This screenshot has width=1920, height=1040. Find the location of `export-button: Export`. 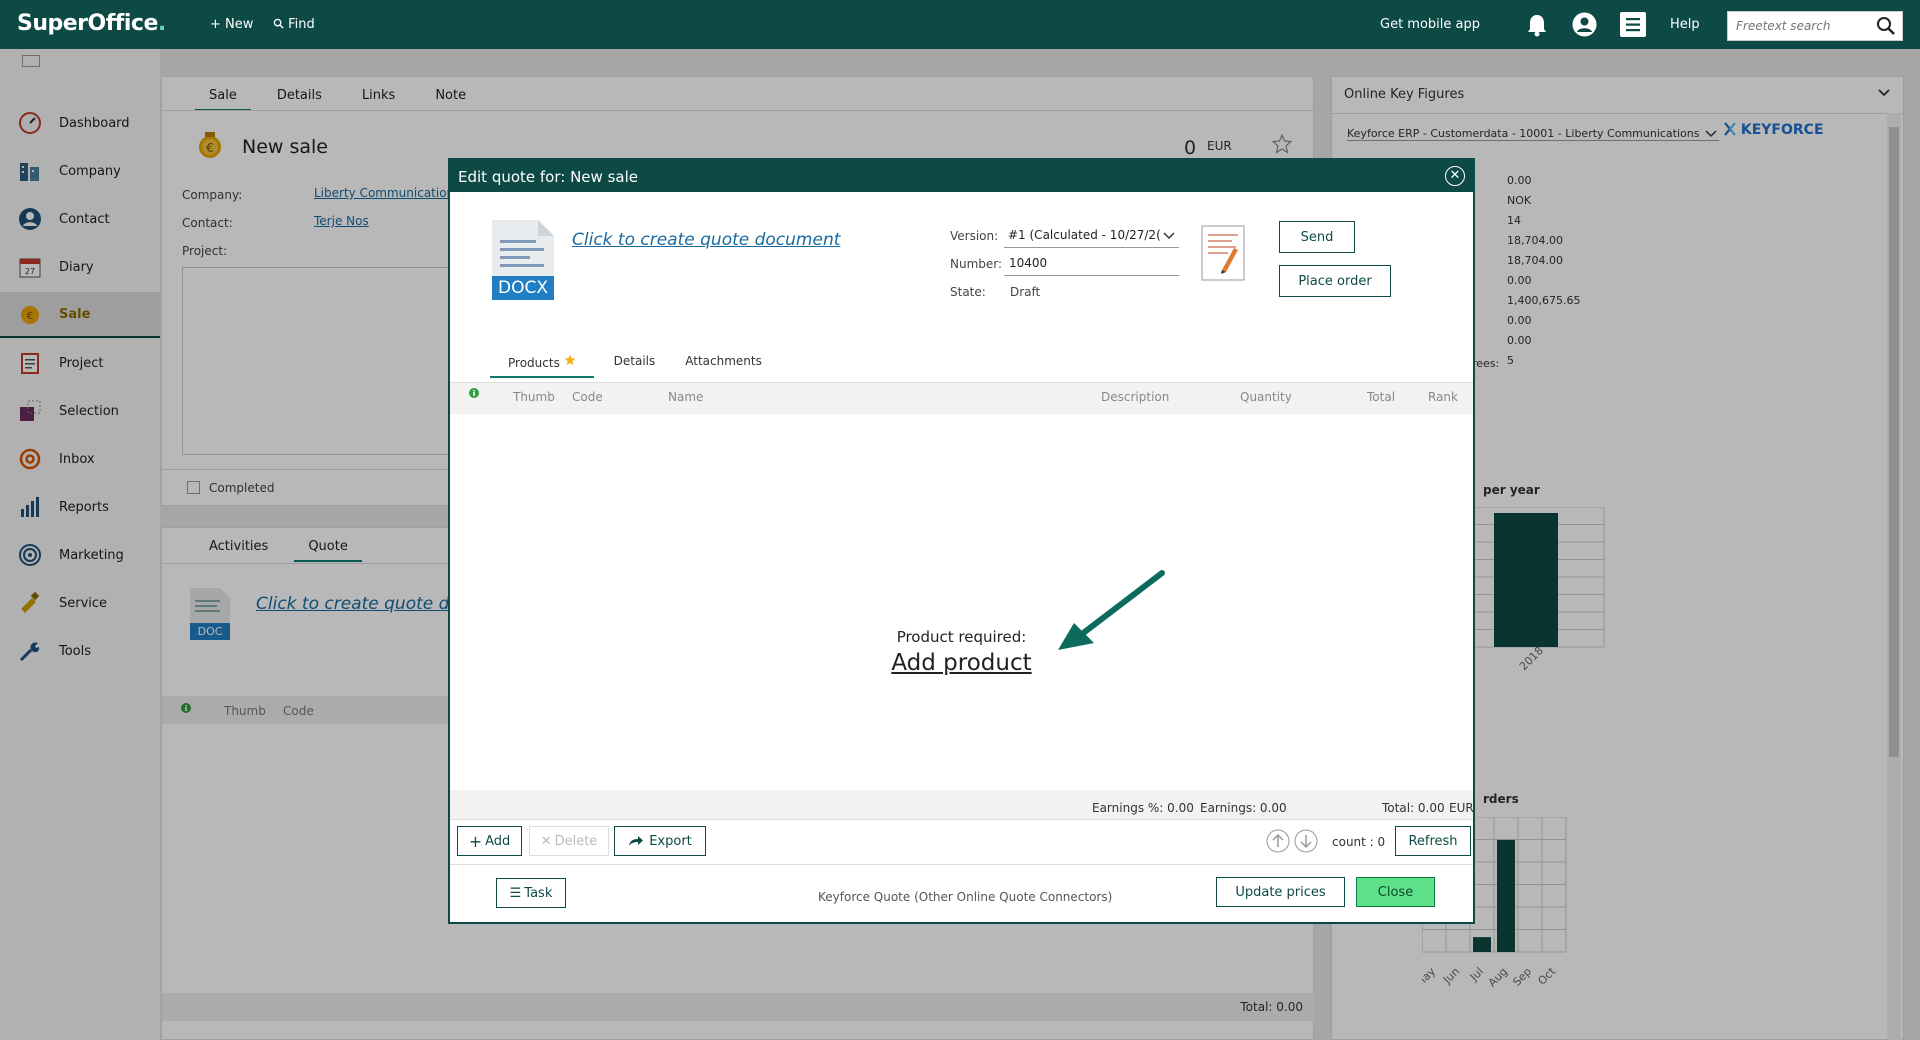

export-button: Export is located at coordinates (660, 841).